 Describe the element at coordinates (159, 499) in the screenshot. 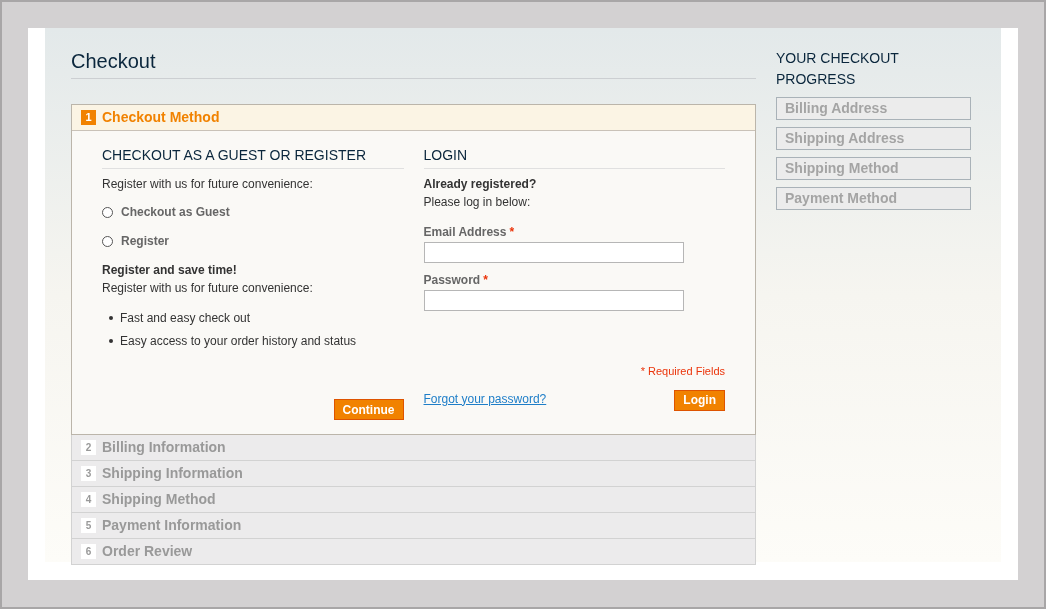

I see `step-title: Shipping Method` at that location.